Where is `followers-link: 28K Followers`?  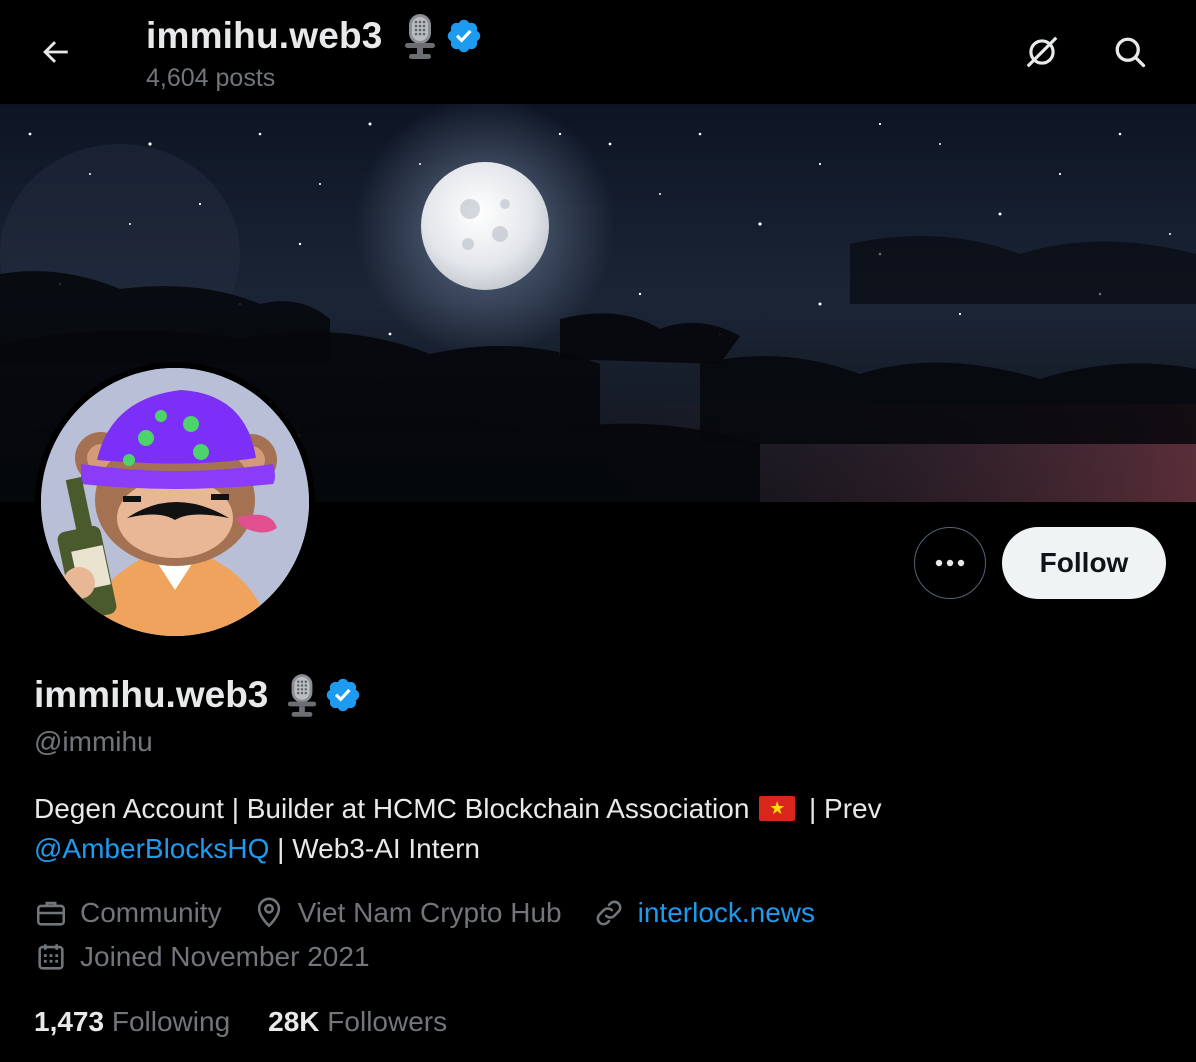 followers-link: 28K Followers is located at coordinates (357, 1022).